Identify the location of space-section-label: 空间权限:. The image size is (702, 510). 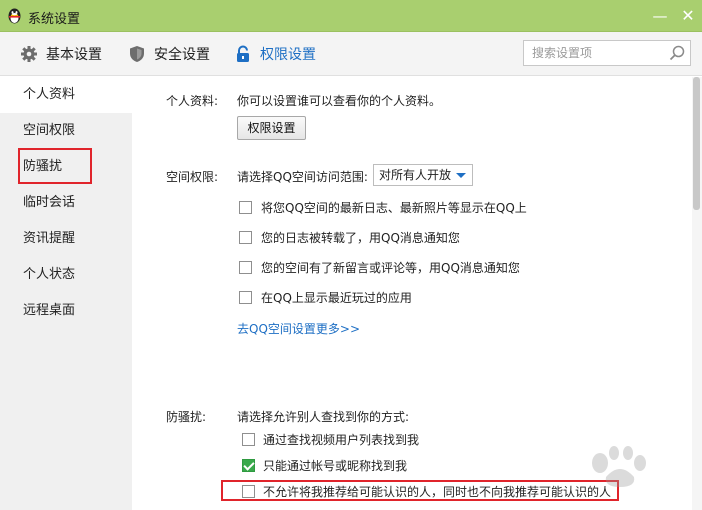
(192, 177).